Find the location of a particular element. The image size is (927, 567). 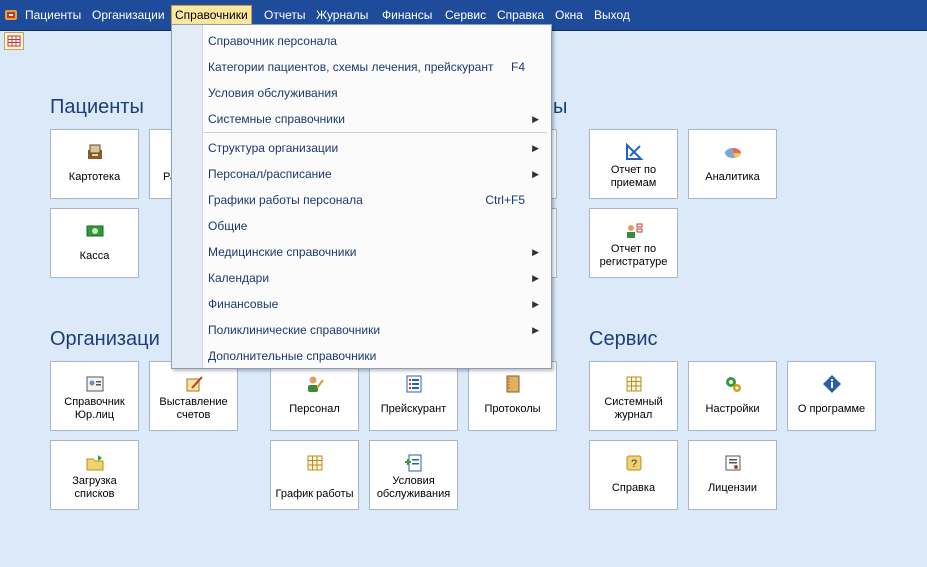

dd-item-label: Общие is located at coordinates (228, 226).